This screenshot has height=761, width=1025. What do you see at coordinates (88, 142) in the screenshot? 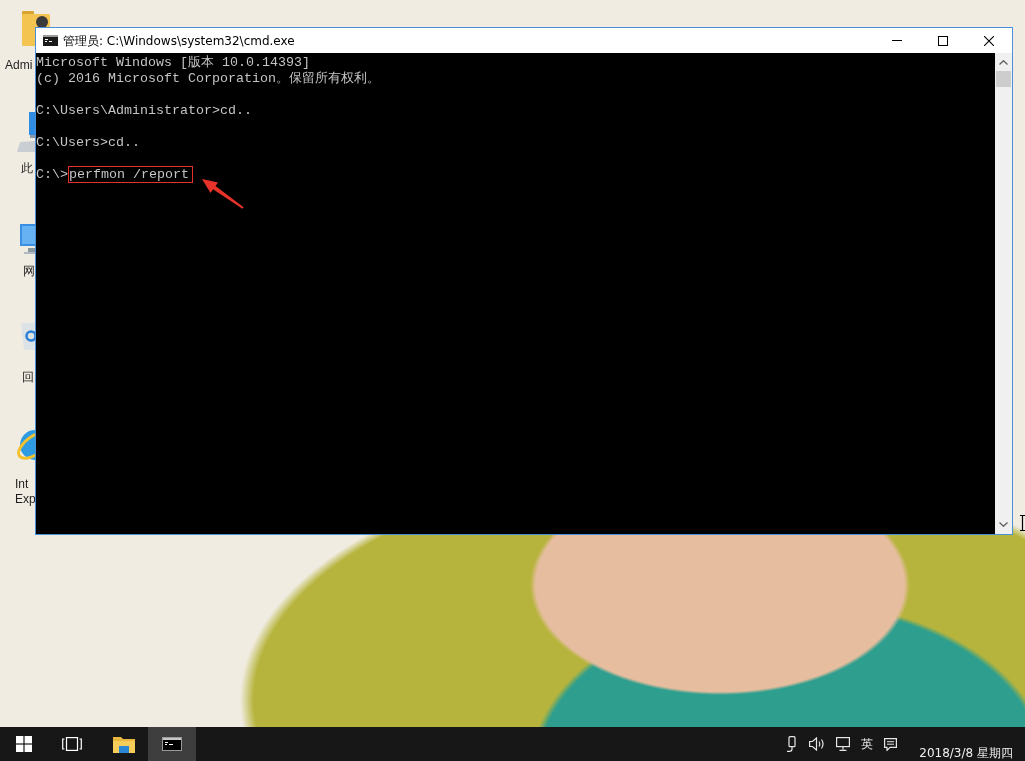
I see `console-command-line: C:\Users>cd..` at bounding box center [88, 142].